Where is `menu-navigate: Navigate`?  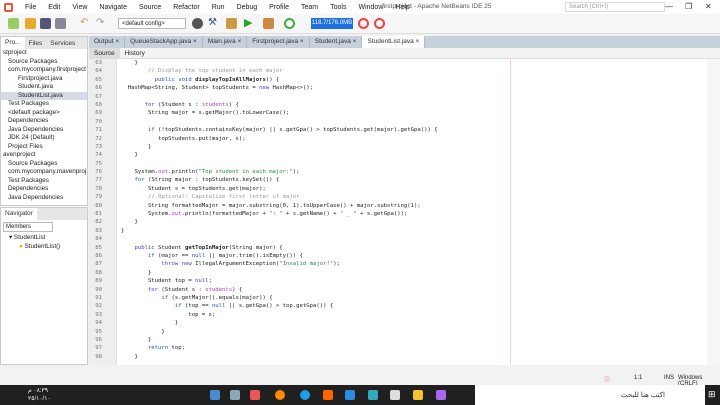
menu-navigate: Navigate is located at coordinates (113, 7).